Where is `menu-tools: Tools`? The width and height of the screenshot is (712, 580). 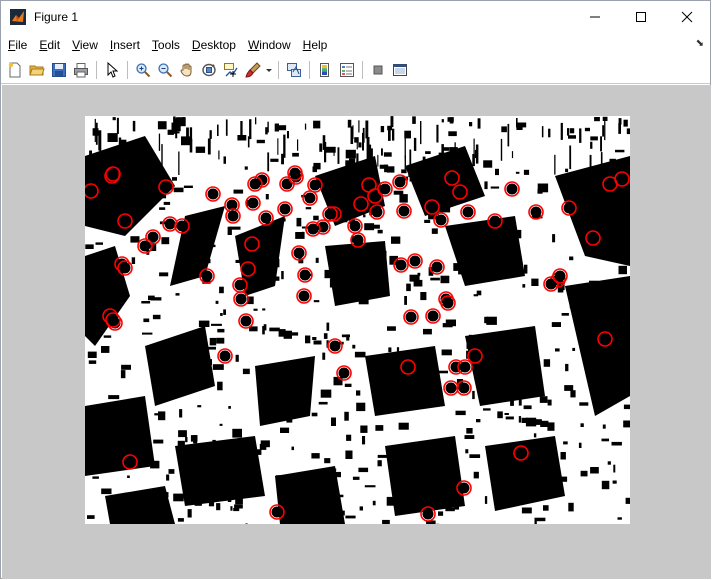
menu-tools: Tools is located at coordinates (166, 45).